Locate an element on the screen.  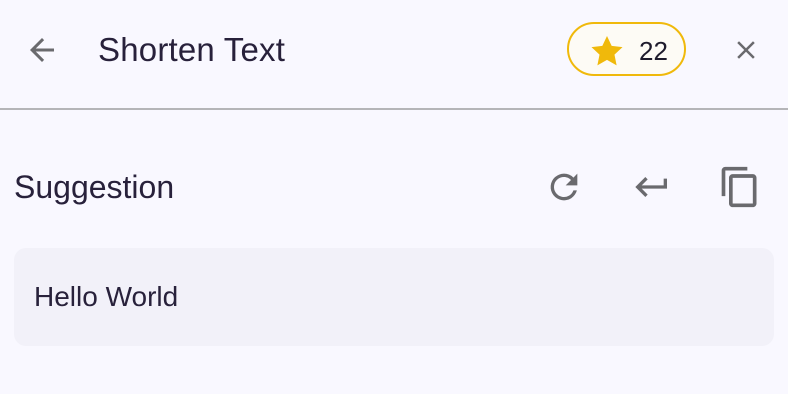
copy-button is located at coordinates (740, 187).